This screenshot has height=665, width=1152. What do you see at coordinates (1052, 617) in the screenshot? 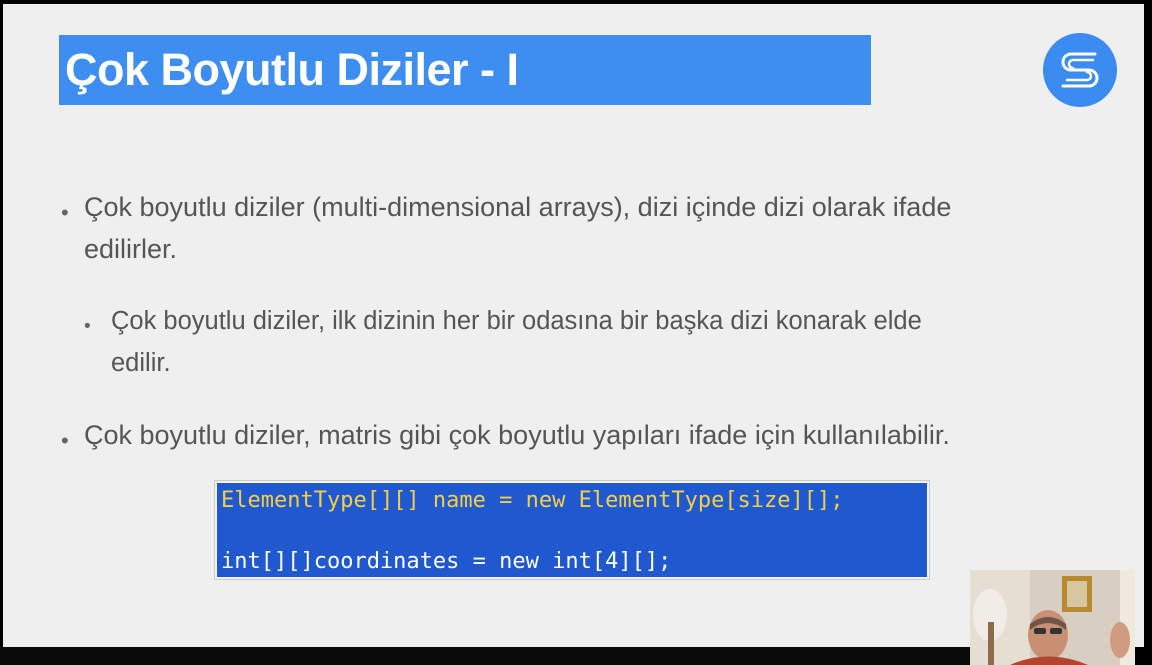
I see `webcam-overlay` at bounding box center [1052, 617].